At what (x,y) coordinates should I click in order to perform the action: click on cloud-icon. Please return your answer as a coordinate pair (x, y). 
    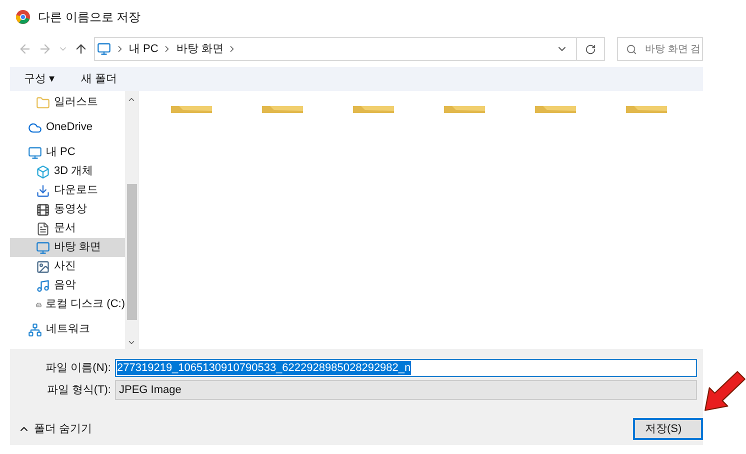
    Looking at the image, I should click on (35, 127).